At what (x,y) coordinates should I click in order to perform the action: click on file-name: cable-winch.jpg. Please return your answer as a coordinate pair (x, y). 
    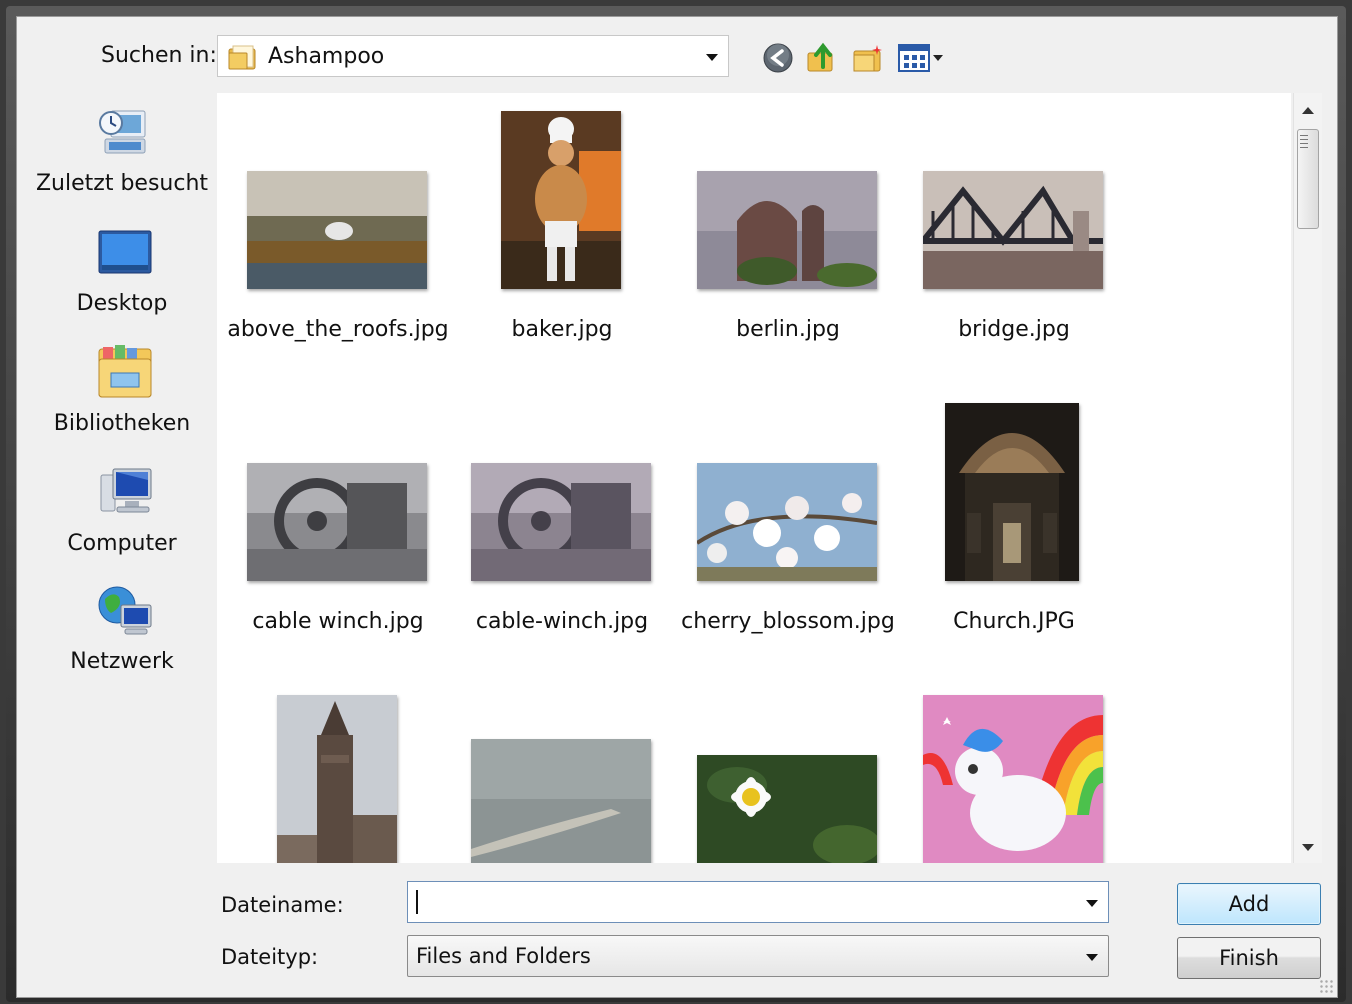
    Looking at the image, I should click on (562, 621).